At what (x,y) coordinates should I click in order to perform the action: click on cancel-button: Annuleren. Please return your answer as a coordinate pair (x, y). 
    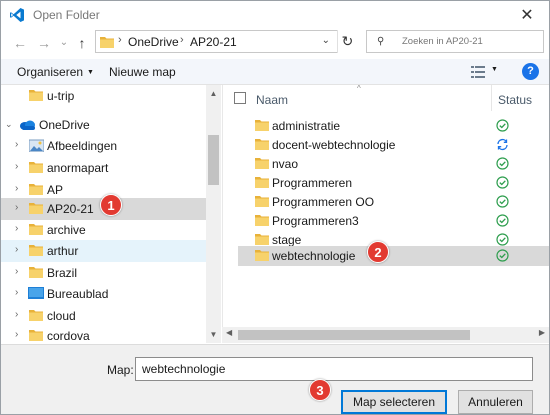
    Looking at the image, I should click on (495, 402).